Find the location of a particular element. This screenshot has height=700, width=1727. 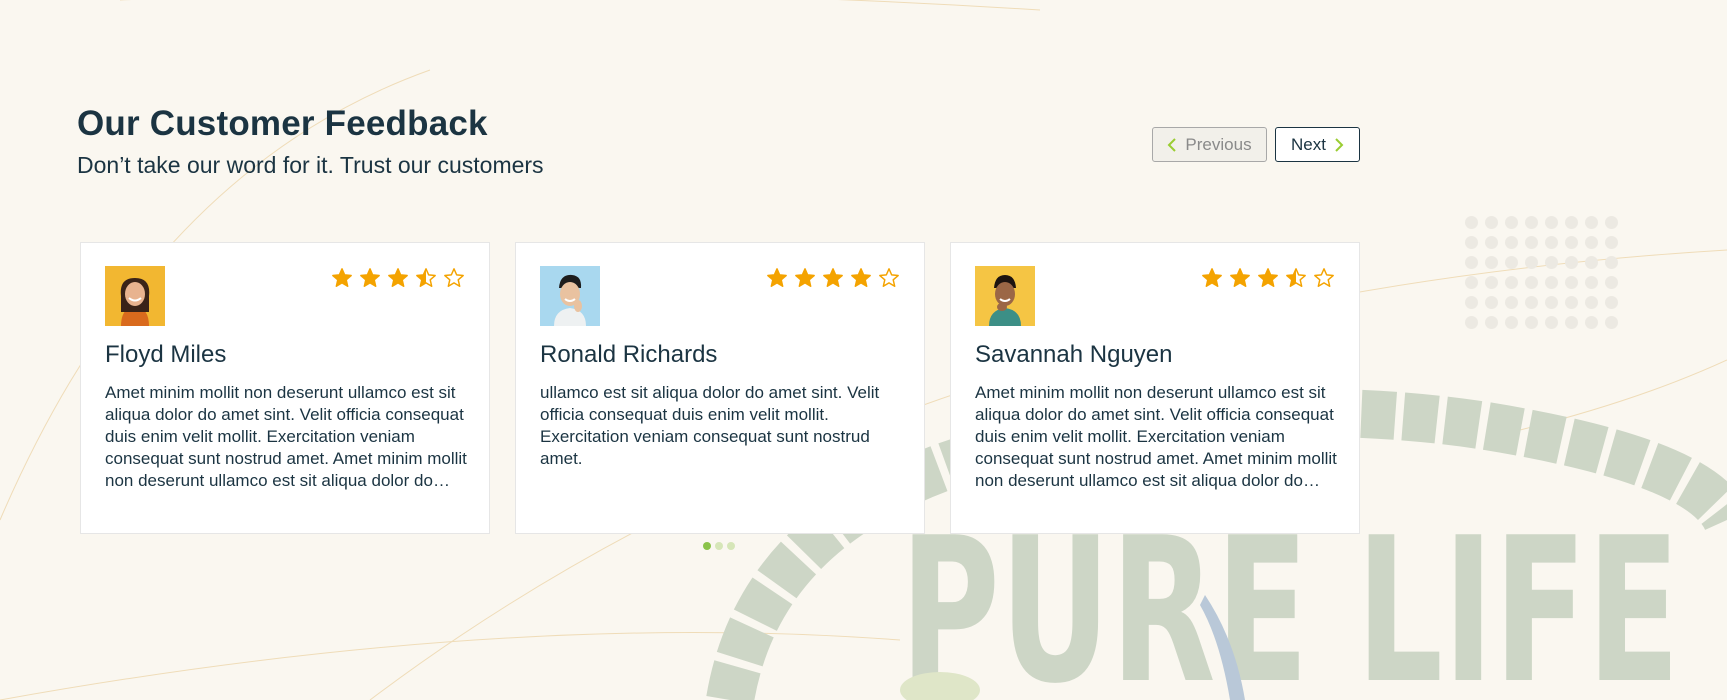

section-title: Our Customer Feedback is located at coordinates (282, 123).